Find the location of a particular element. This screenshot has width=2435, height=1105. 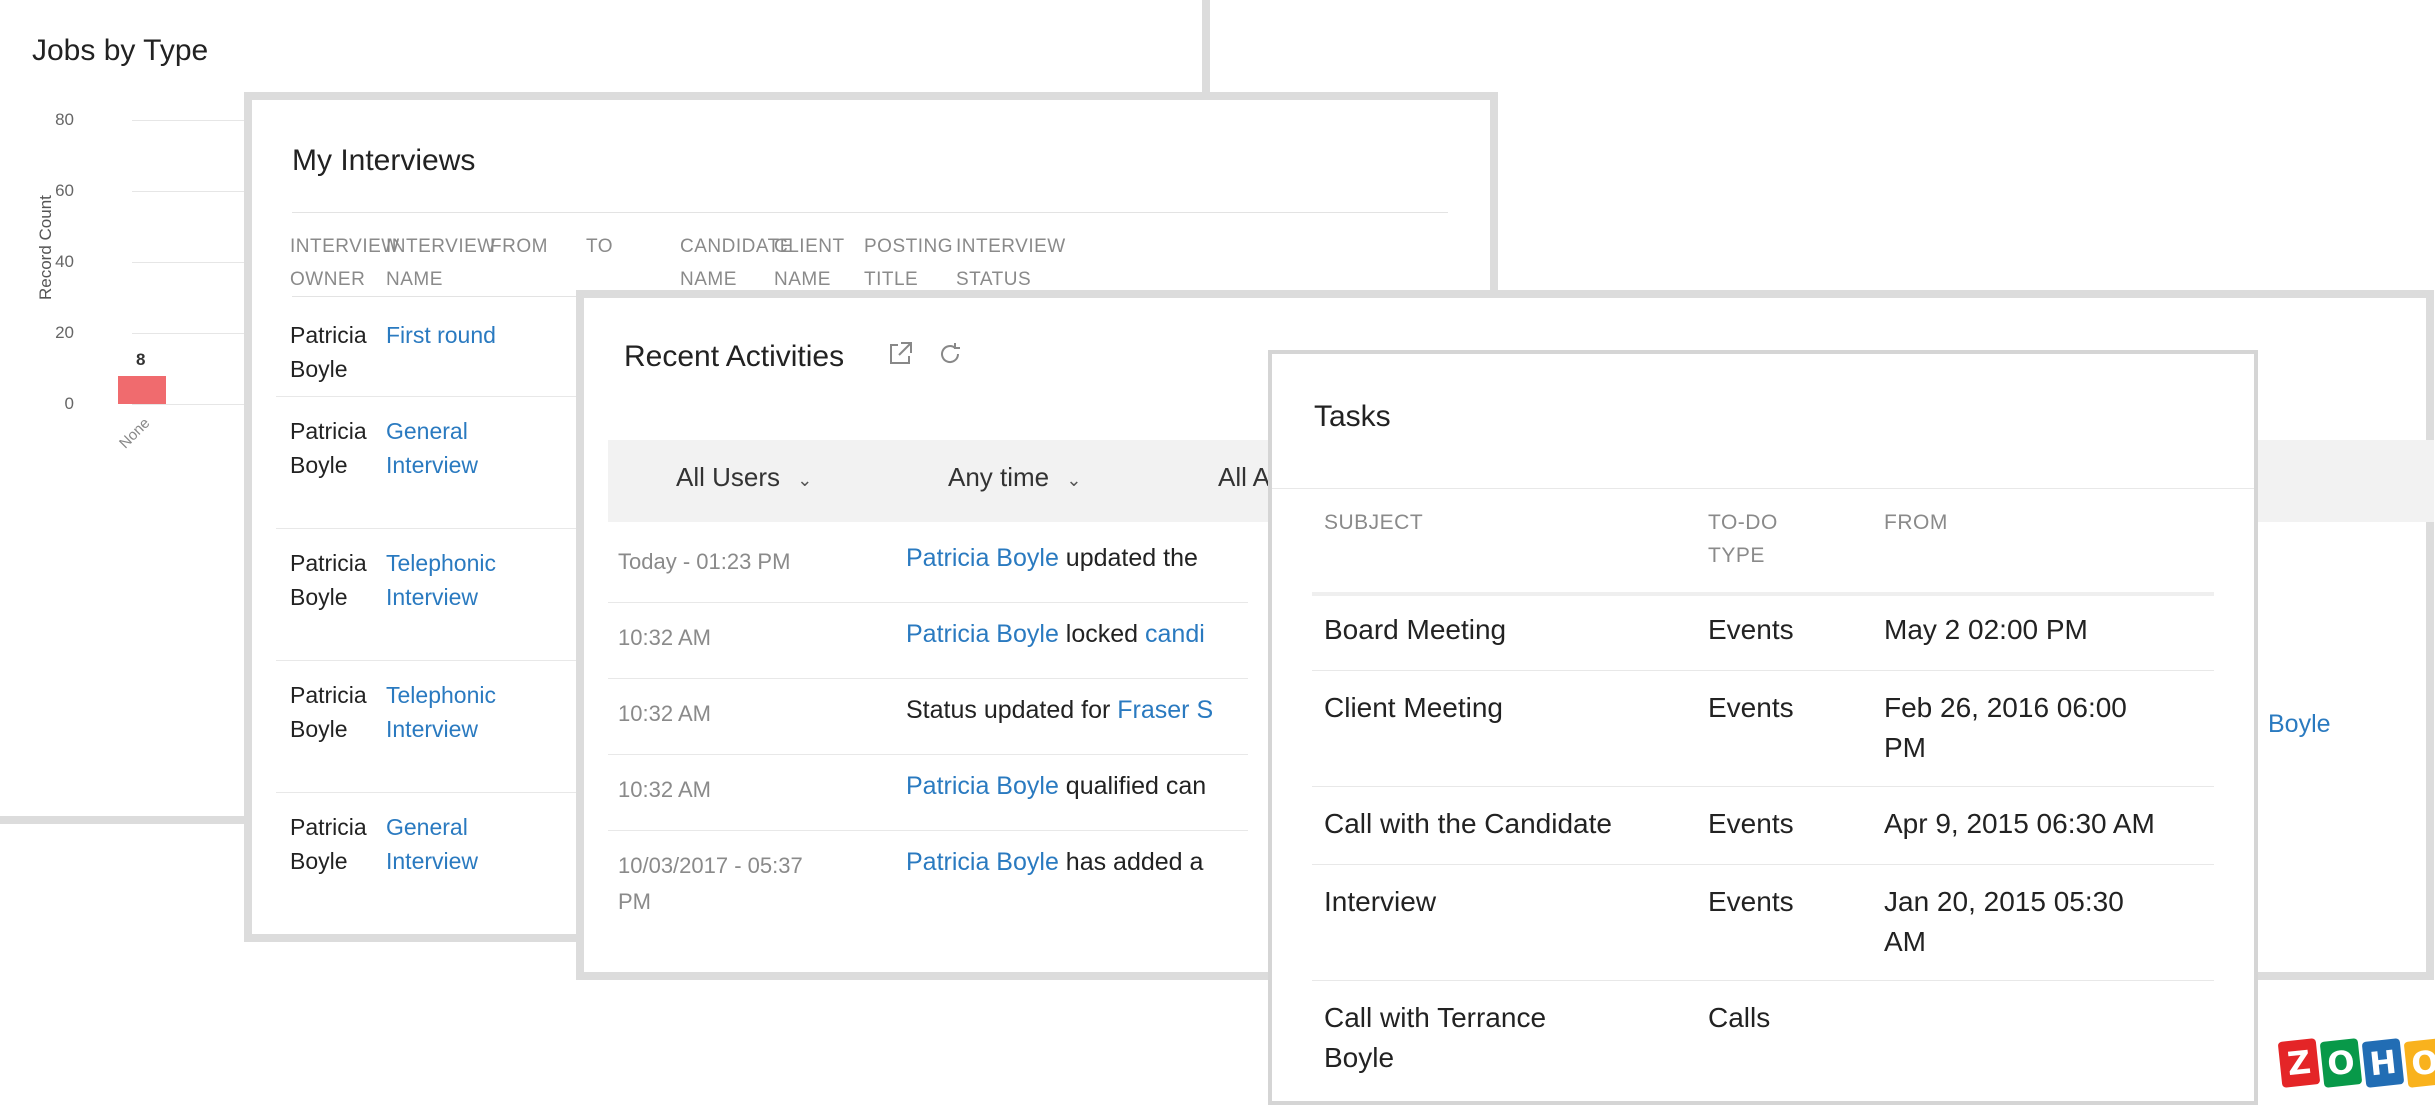

task-subject-link: Board Meeting is located at coordinates (1415, 630).